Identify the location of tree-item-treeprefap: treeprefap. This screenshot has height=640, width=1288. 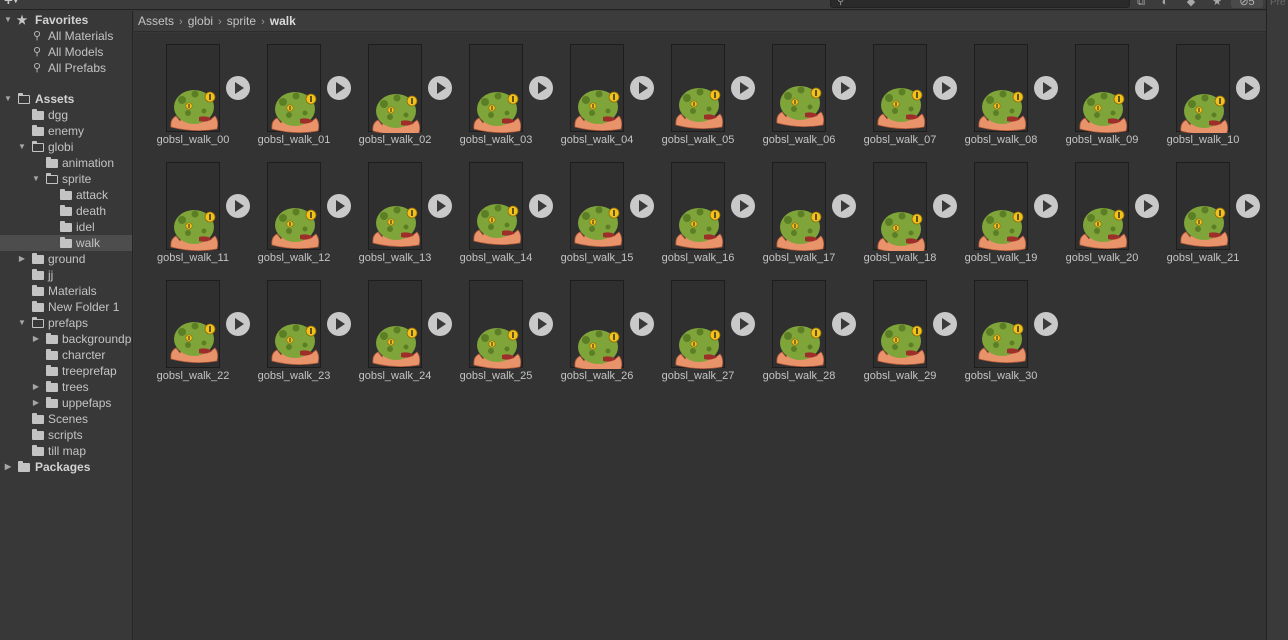
(66, 371).